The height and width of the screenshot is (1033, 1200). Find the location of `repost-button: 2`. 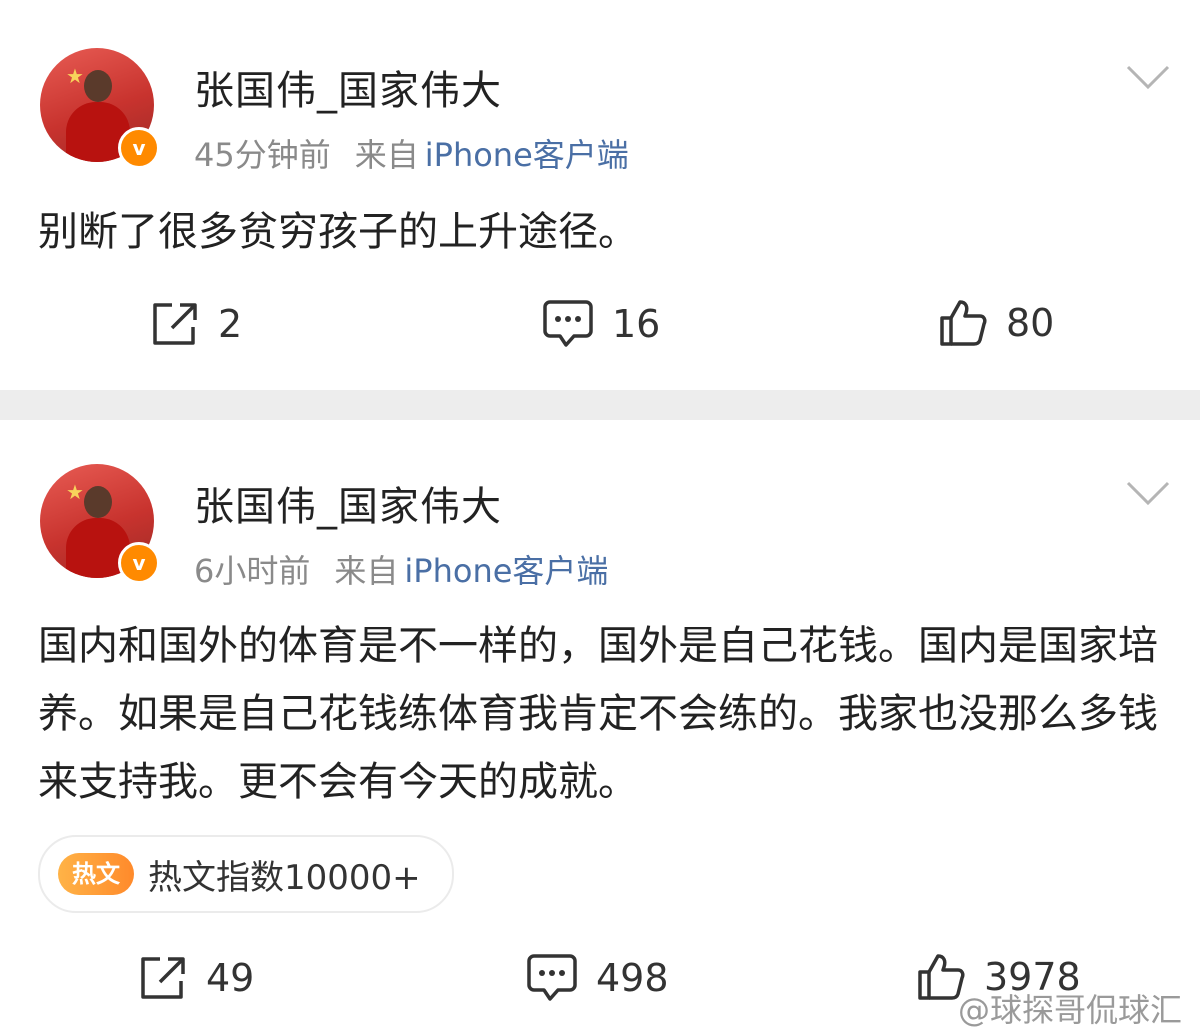

repost-button: 2 is located at coordinates (196, 324).